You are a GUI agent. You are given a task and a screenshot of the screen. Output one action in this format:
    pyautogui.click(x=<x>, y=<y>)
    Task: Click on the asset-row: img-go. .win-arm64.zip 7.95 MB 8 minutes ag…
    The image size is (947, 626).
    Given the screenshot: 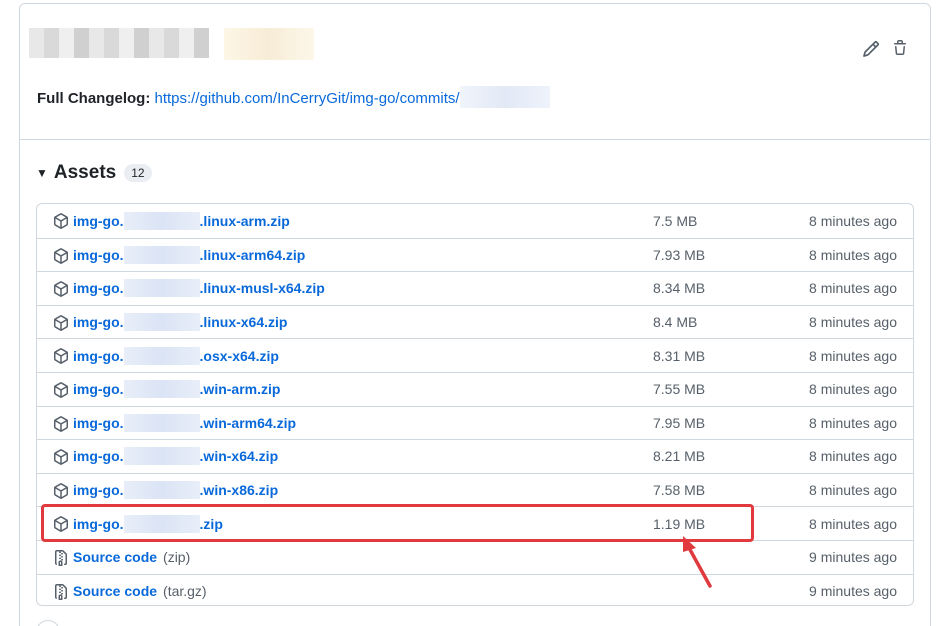 What is the action you would take?
    pyautogui.click(x=475, y=422)
    